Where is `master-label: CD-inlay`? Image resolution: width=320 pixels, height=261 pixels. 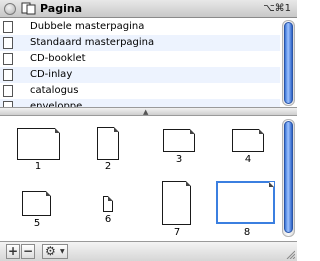 master-label: CD-inlay is located at coordinates (51, 74).